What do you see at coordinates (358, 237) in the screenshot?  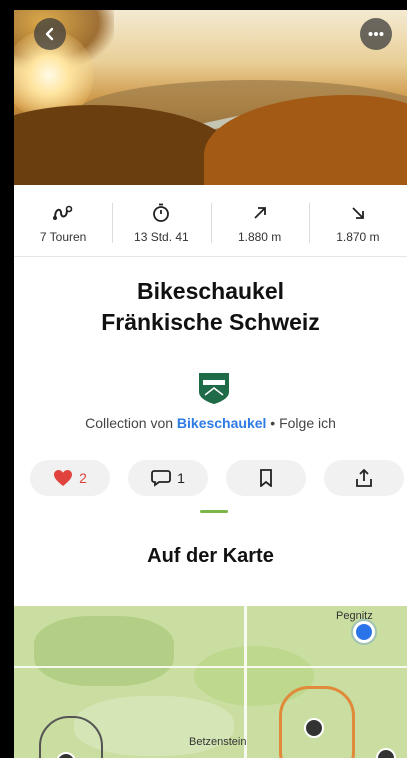 I see `stat-descent-value: 1.870 m` at bounding box center [358, 237].